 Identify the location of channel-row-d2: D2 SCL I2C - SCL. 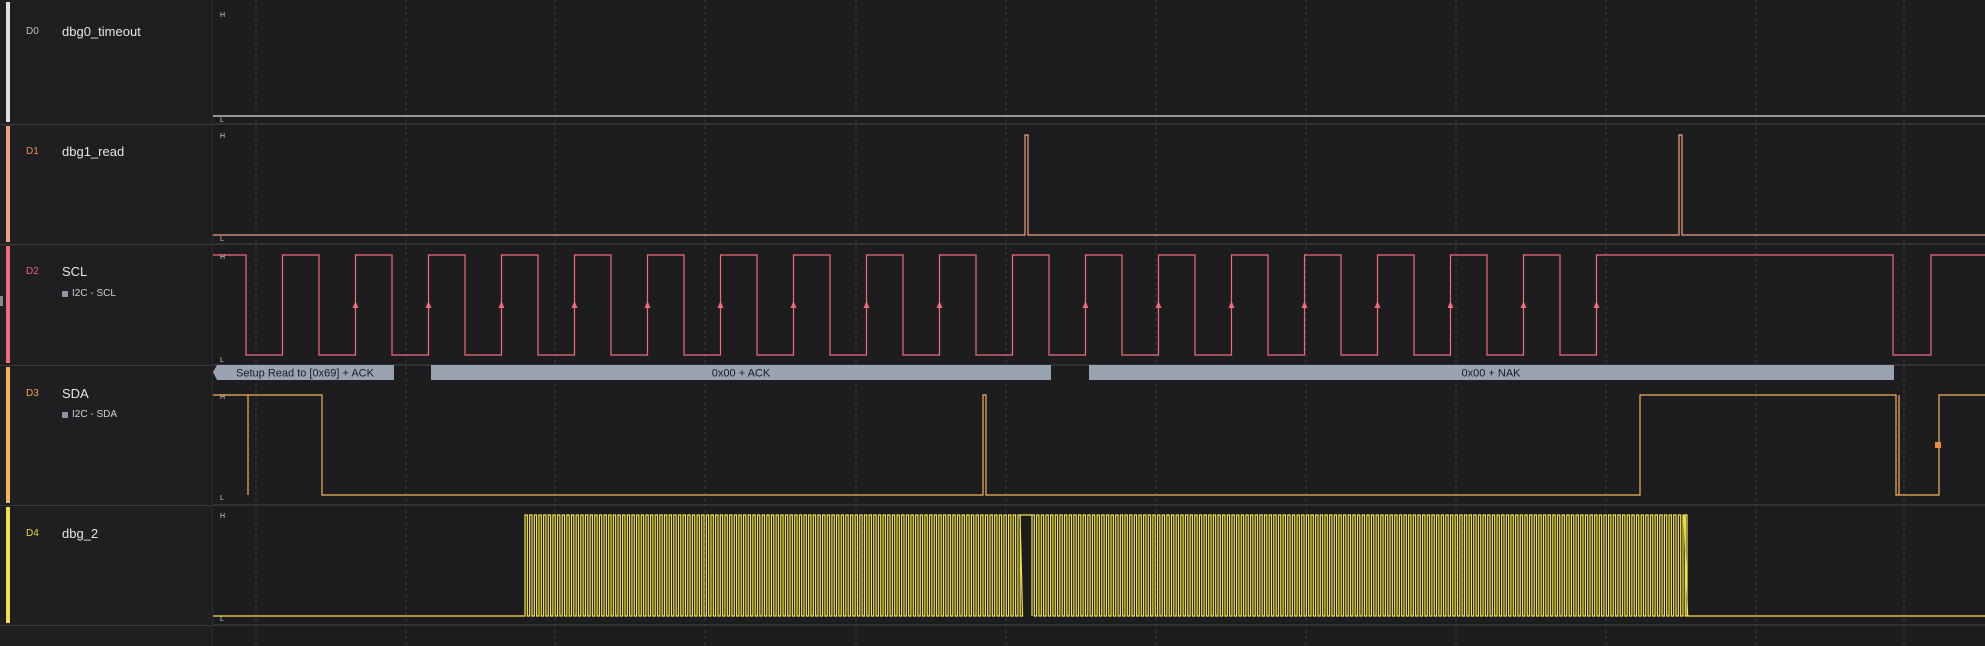
(106, 305).